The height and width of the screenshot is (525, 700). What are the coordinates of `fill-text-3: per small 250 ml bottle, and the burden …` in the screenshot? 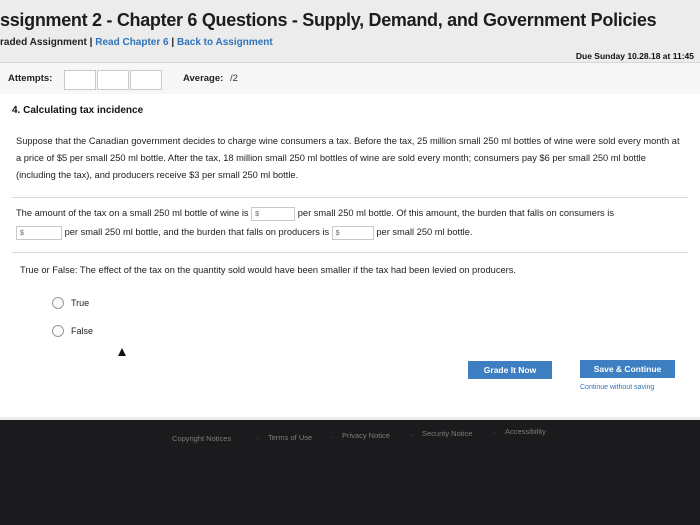 It's located at (197, 232).